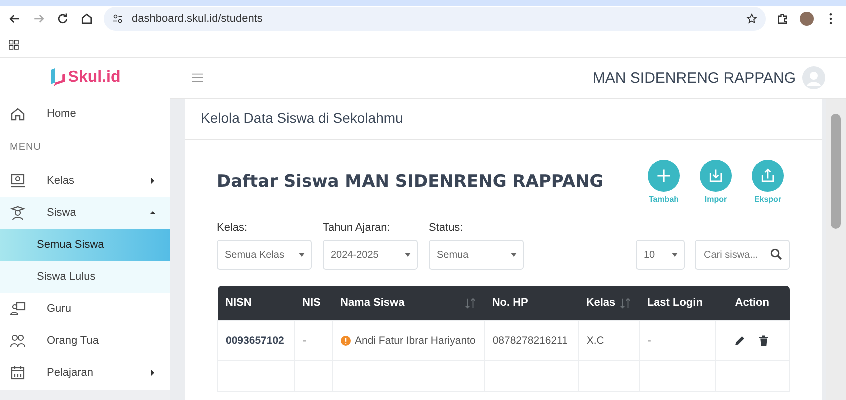  What do you see at coordinates (408, 340) in the screenshot?
I see `table-cell: Andi Fatur Ibrar Hariyanto` at bounding box center [408, 340].